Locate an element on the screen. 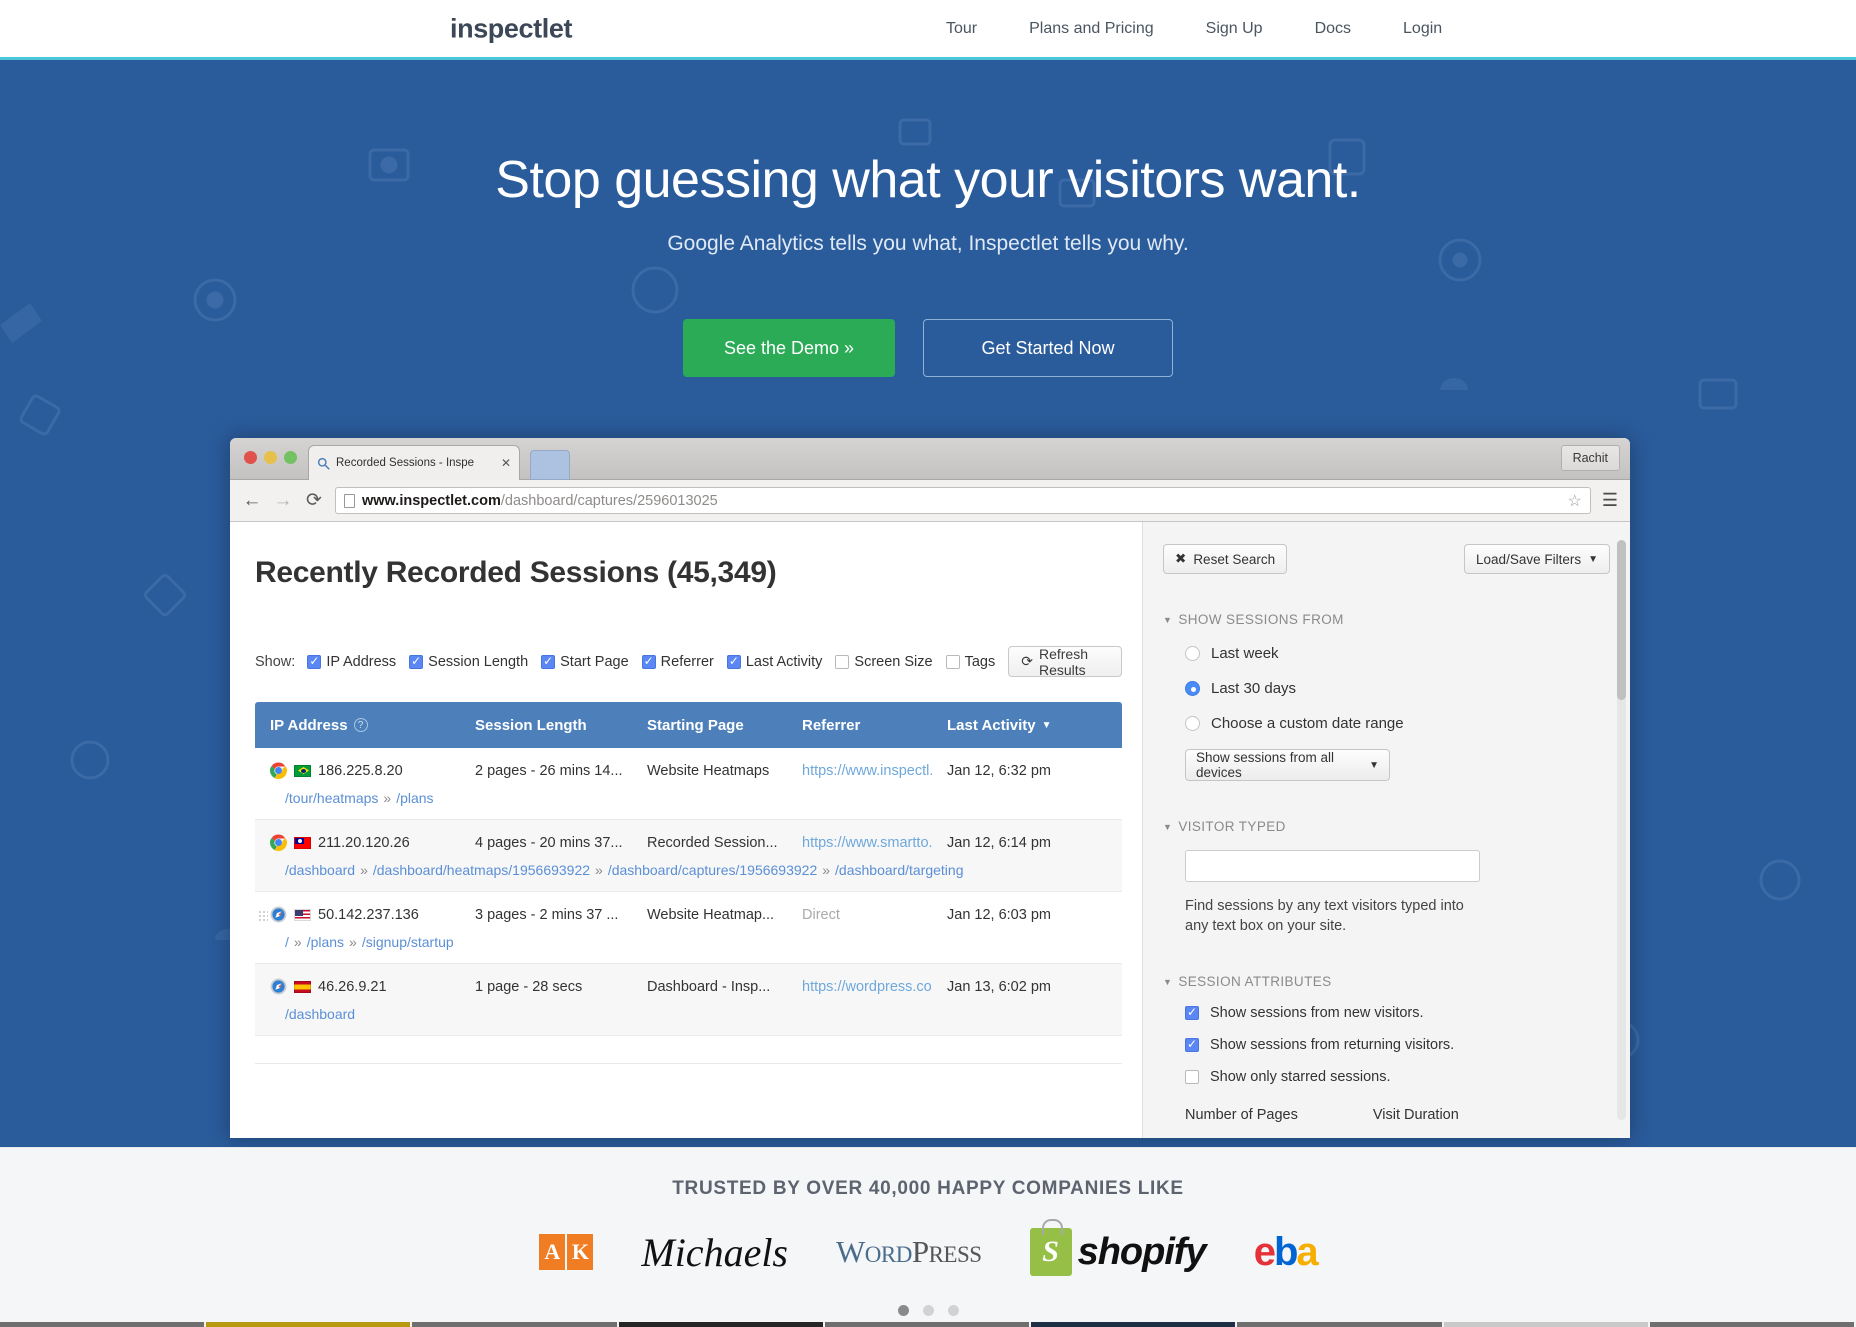  reset-search-button: ✖ Reset Search is located at coordinates (1225, 559).